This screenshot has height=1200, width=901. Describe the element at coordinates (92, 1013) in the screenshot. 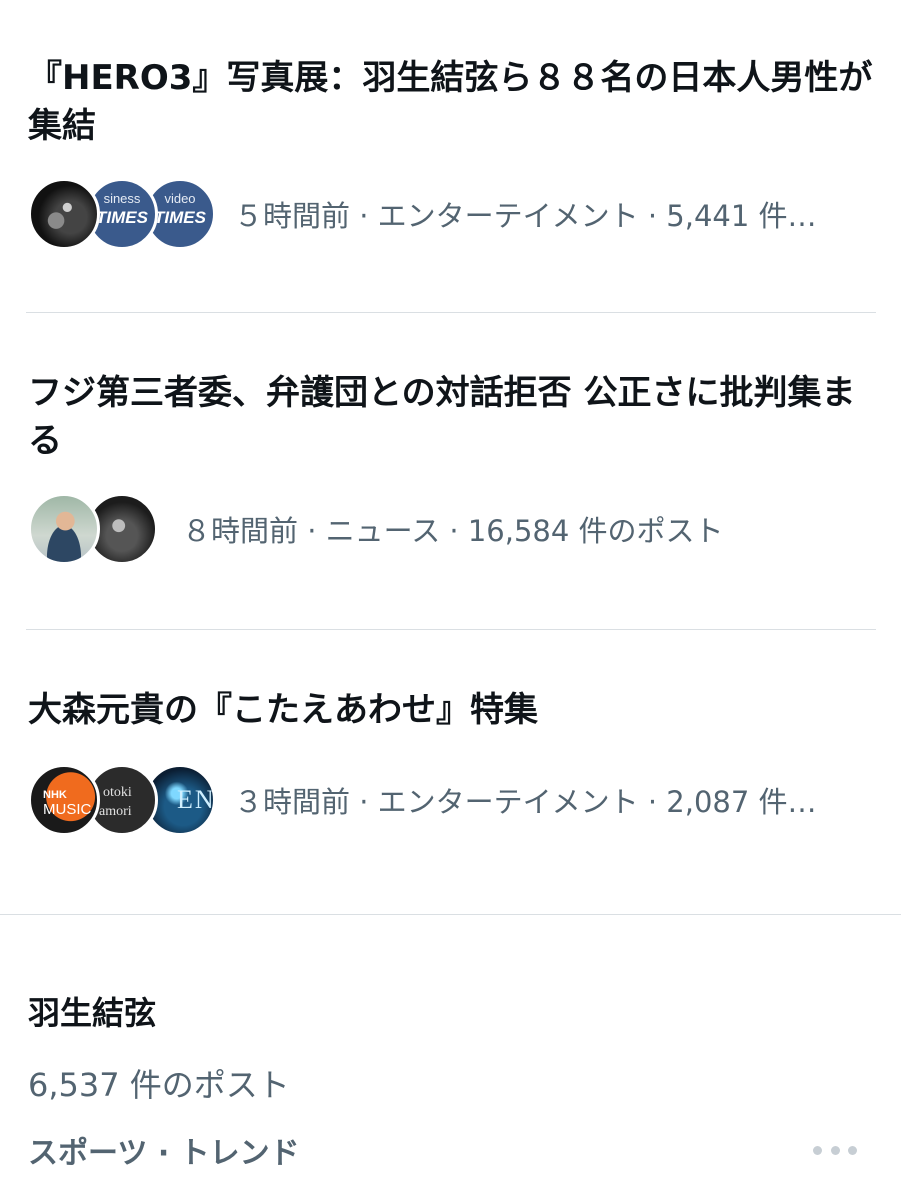

I see `trend-name: 羽生結弦` at that location.